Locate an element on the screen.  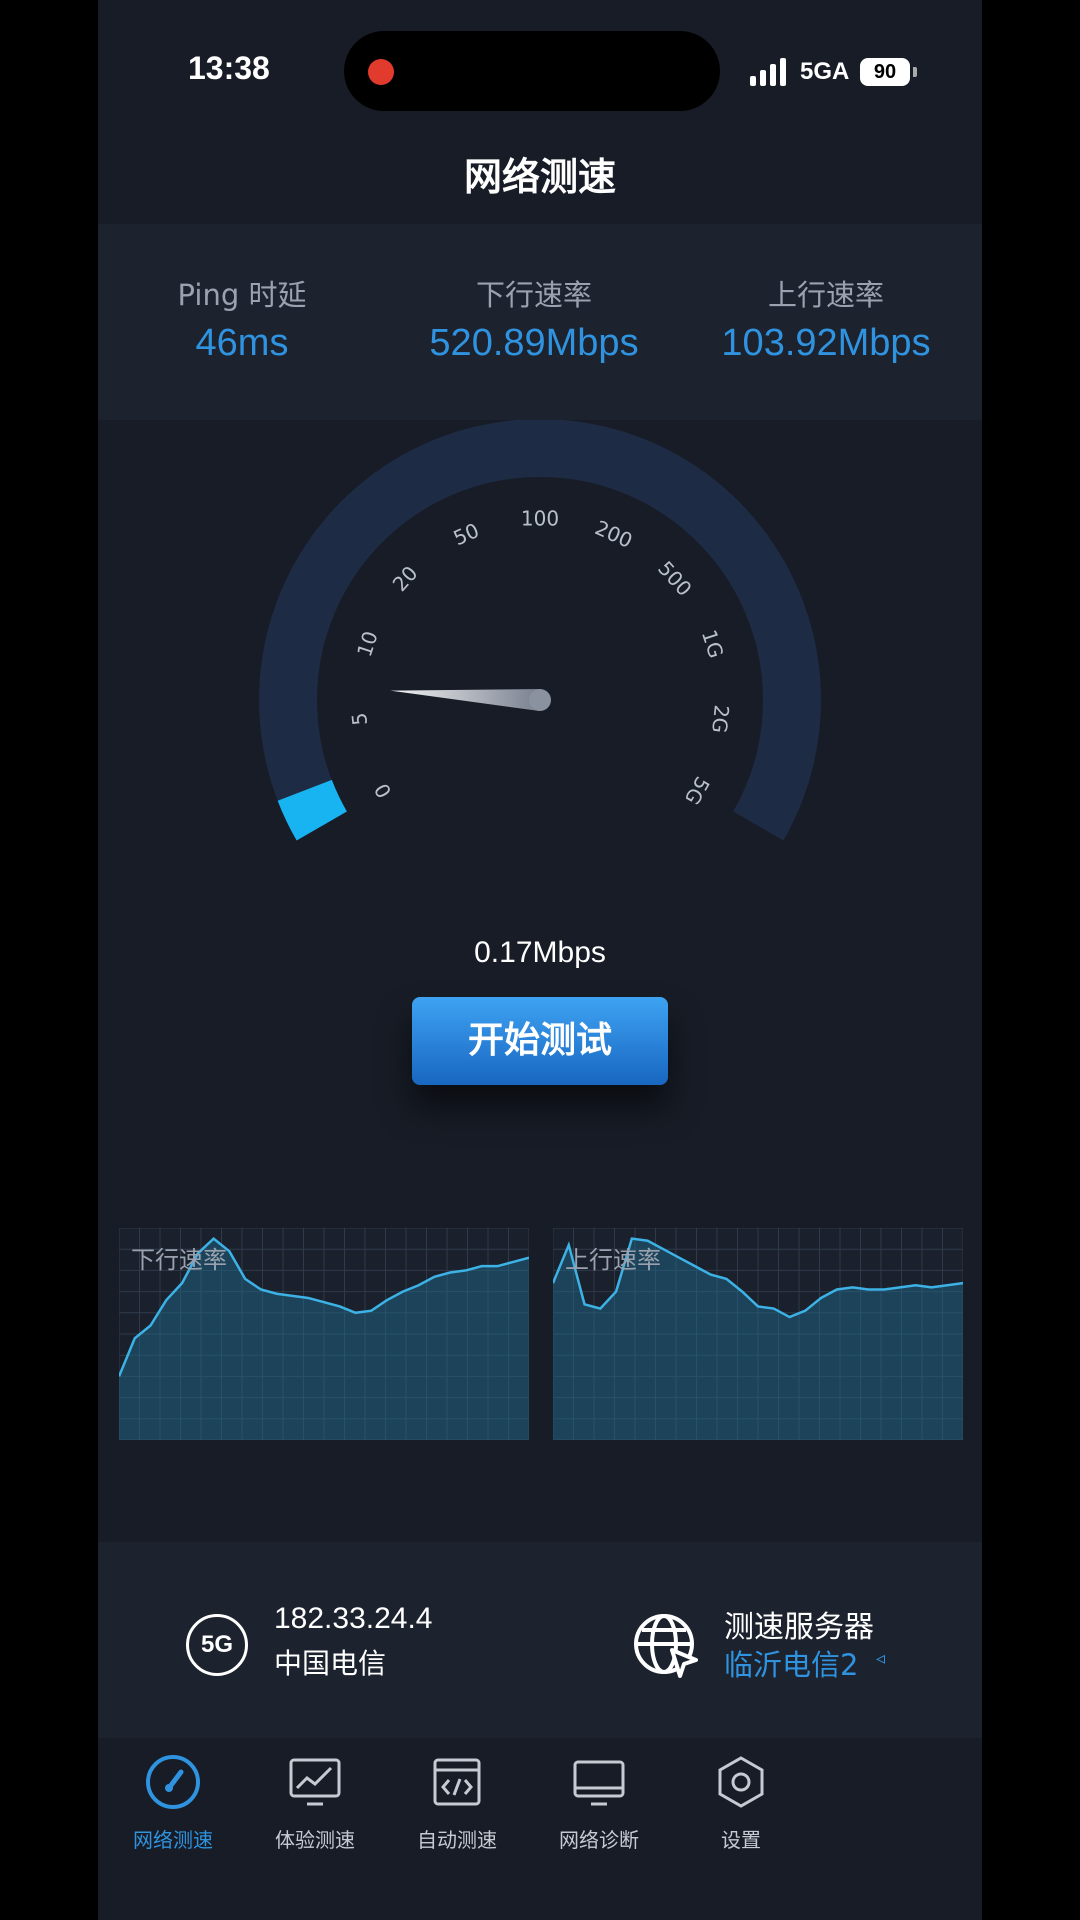
gauge-tick-label: 10 is located at coordinates (367, 644).